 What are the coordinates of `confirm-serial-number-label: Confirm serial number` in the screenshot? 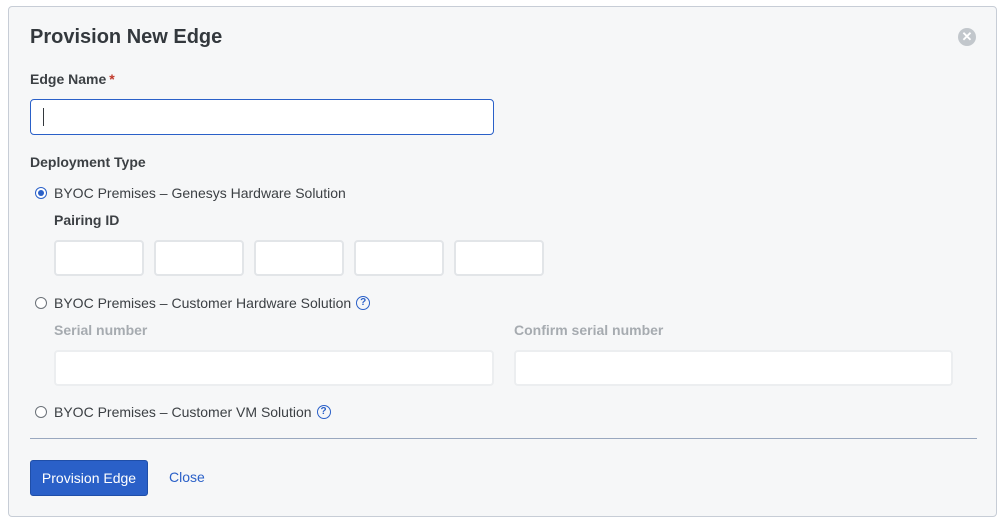 It's located at (589, 330).